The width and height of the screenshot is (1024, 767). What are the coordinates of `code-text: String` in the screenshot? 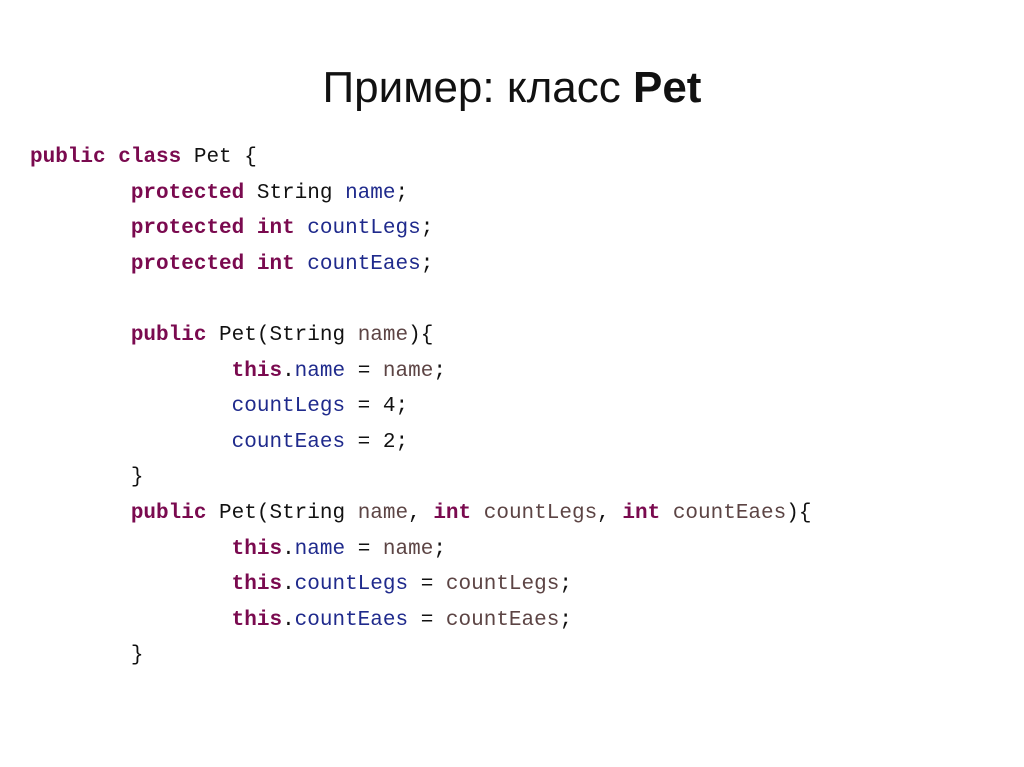 It's located at (295, 193).